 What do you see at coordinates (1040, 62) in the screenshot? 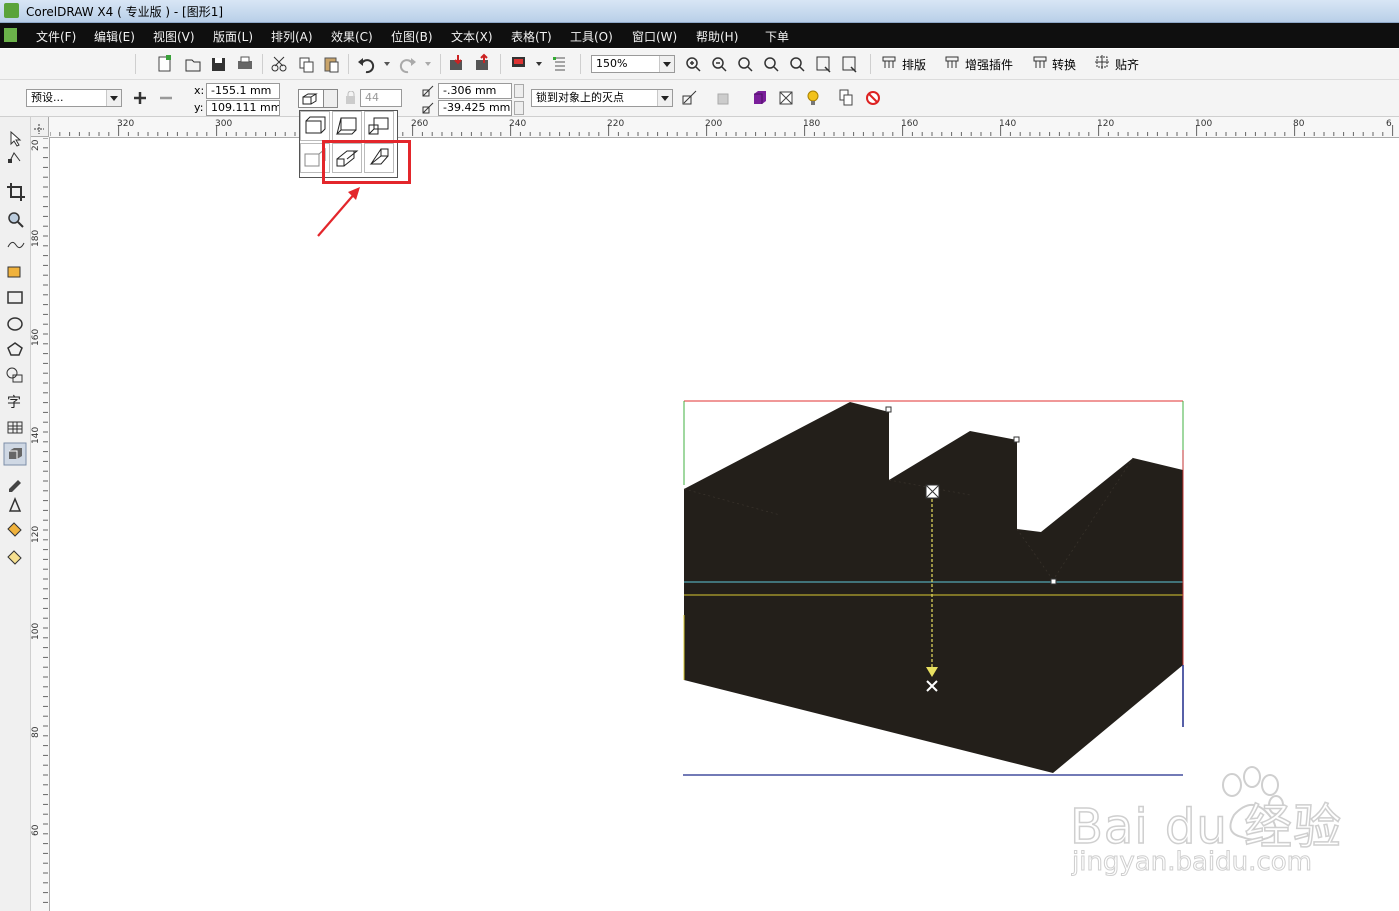
I see `convert-plugin-icon` at bounding box center [1040, 62].